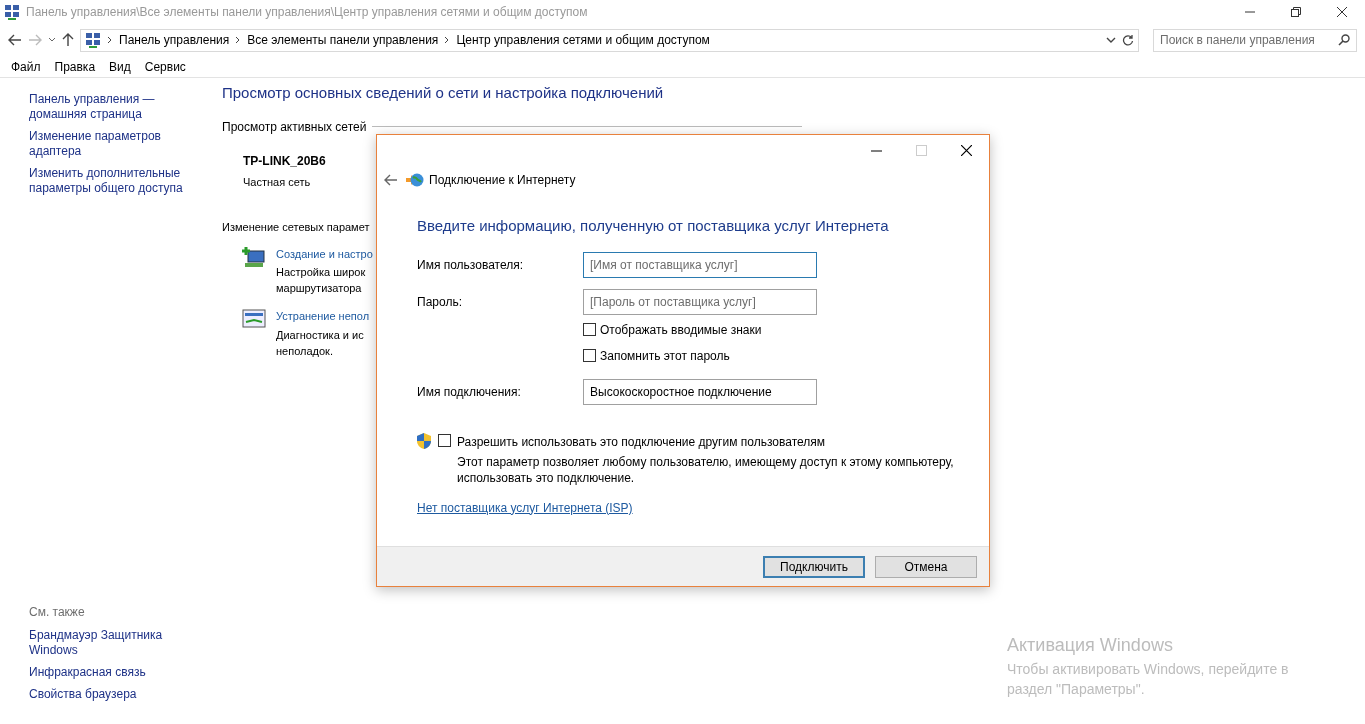  I want to click on dialog-button: Отмена, so click(926, 566).